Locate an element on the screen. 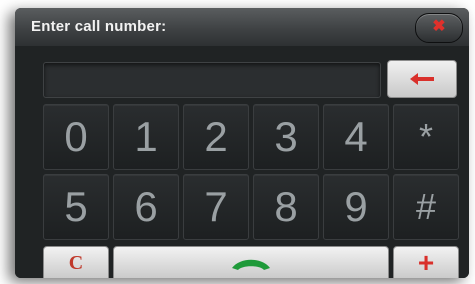  key-9: 9 is located at coordinates (356, 207).